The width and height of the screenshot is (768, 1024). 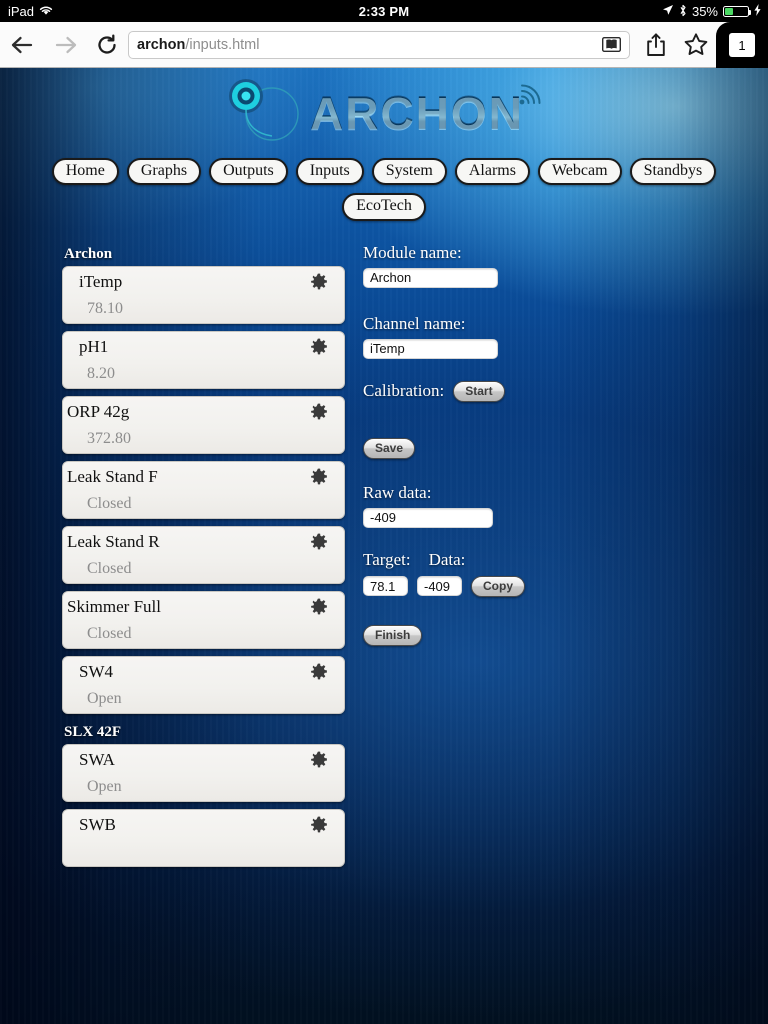 I want to click on tab-count-label: 1, so click(x=742, y=45).